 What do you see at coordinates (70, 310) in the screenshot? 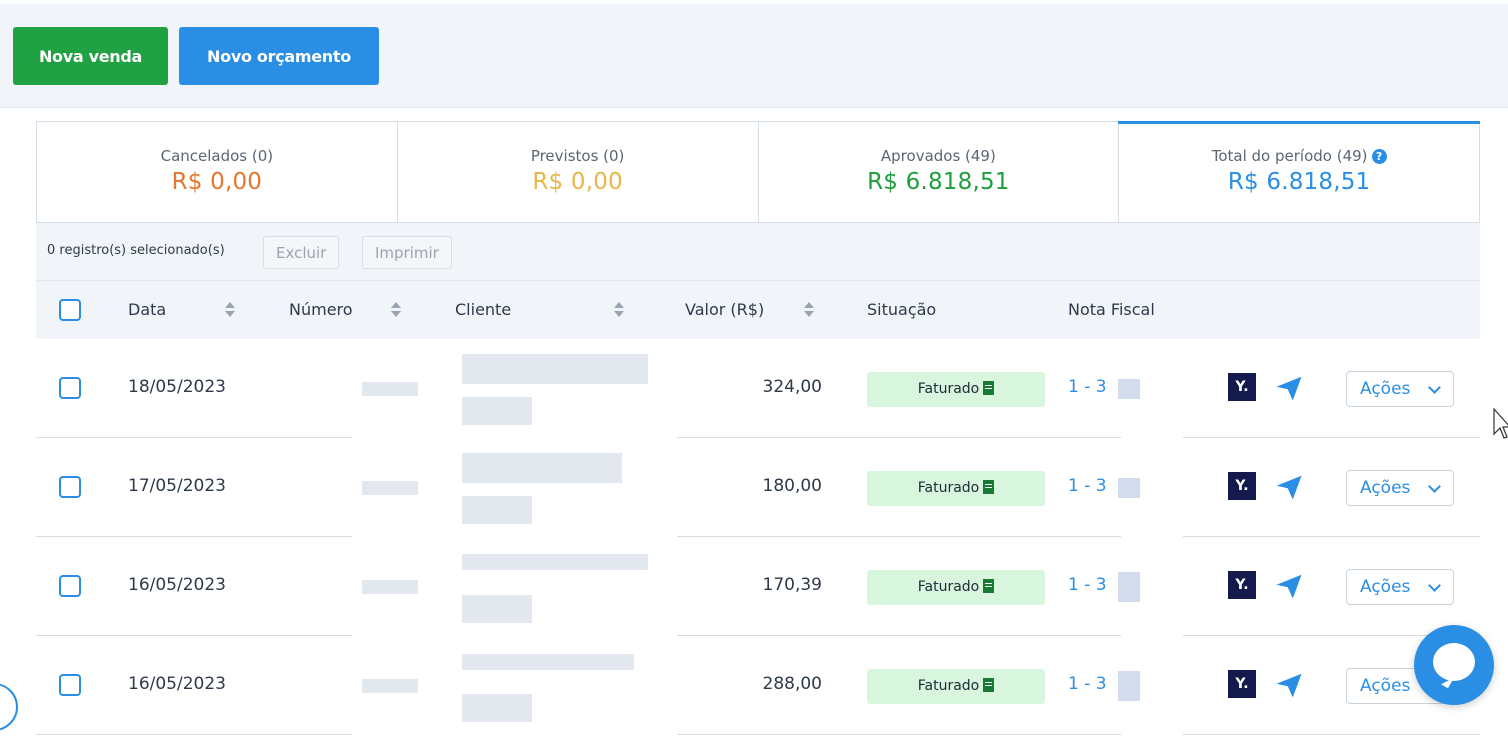
I see `select-all-checkbox` at bounding box center [70, 310].